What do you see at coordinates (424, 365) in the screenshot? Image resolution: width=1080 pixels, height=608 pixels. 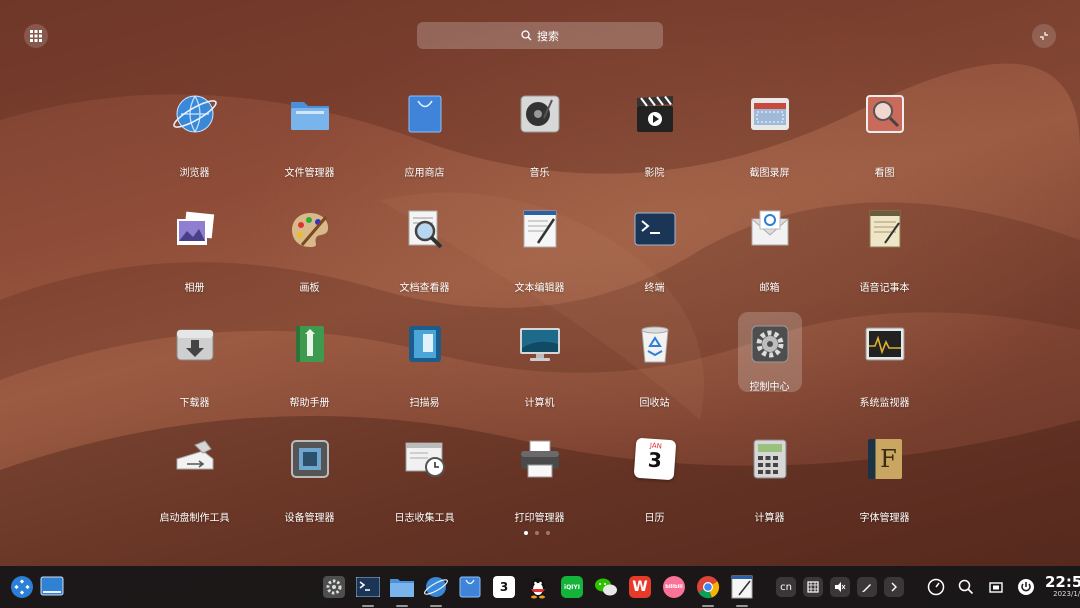 I see `app-scanner: 扫描易` at bounding box center [424, 365].